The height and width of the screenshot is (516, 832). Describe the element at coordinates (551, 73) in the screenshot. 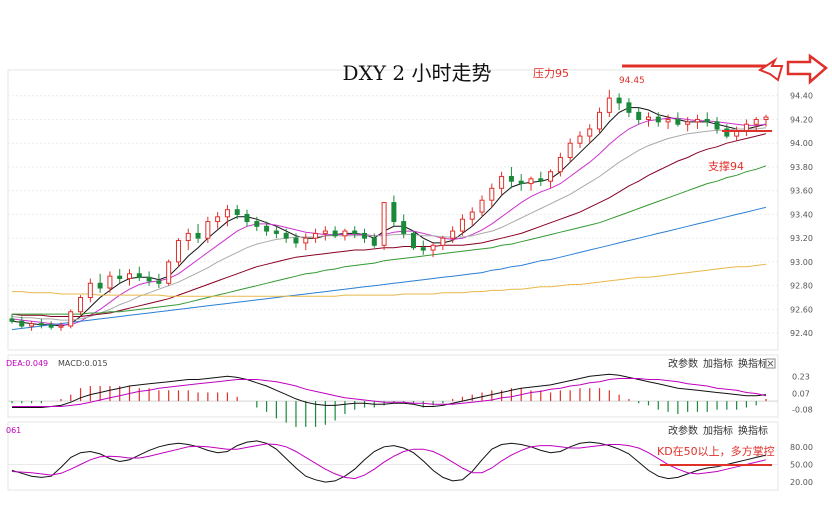

I see `resistance-label: 压力95` at that location.